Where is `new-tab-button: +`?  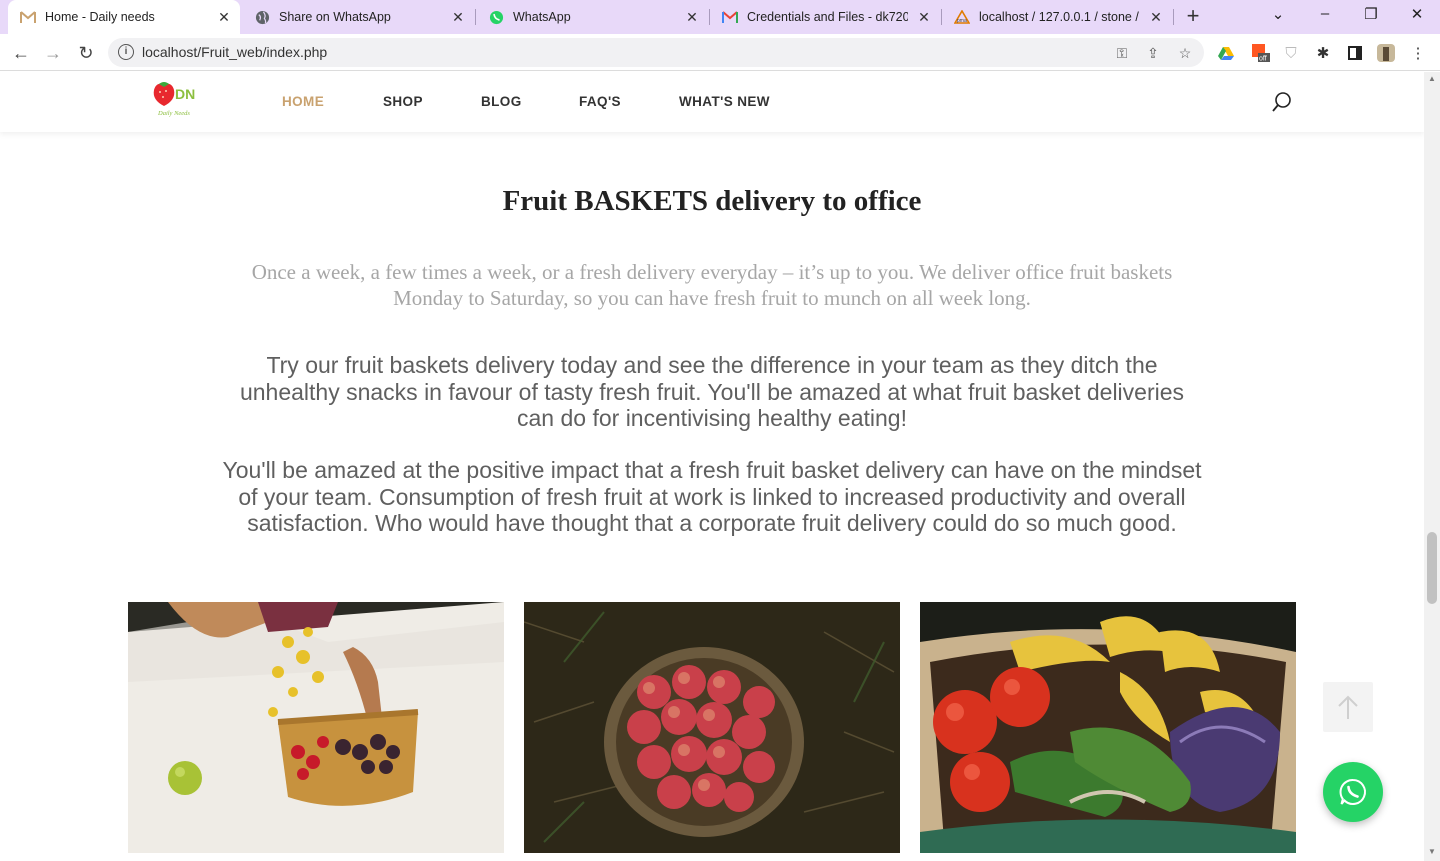 new-tab-button: + is located at coordinates (1193, 16).